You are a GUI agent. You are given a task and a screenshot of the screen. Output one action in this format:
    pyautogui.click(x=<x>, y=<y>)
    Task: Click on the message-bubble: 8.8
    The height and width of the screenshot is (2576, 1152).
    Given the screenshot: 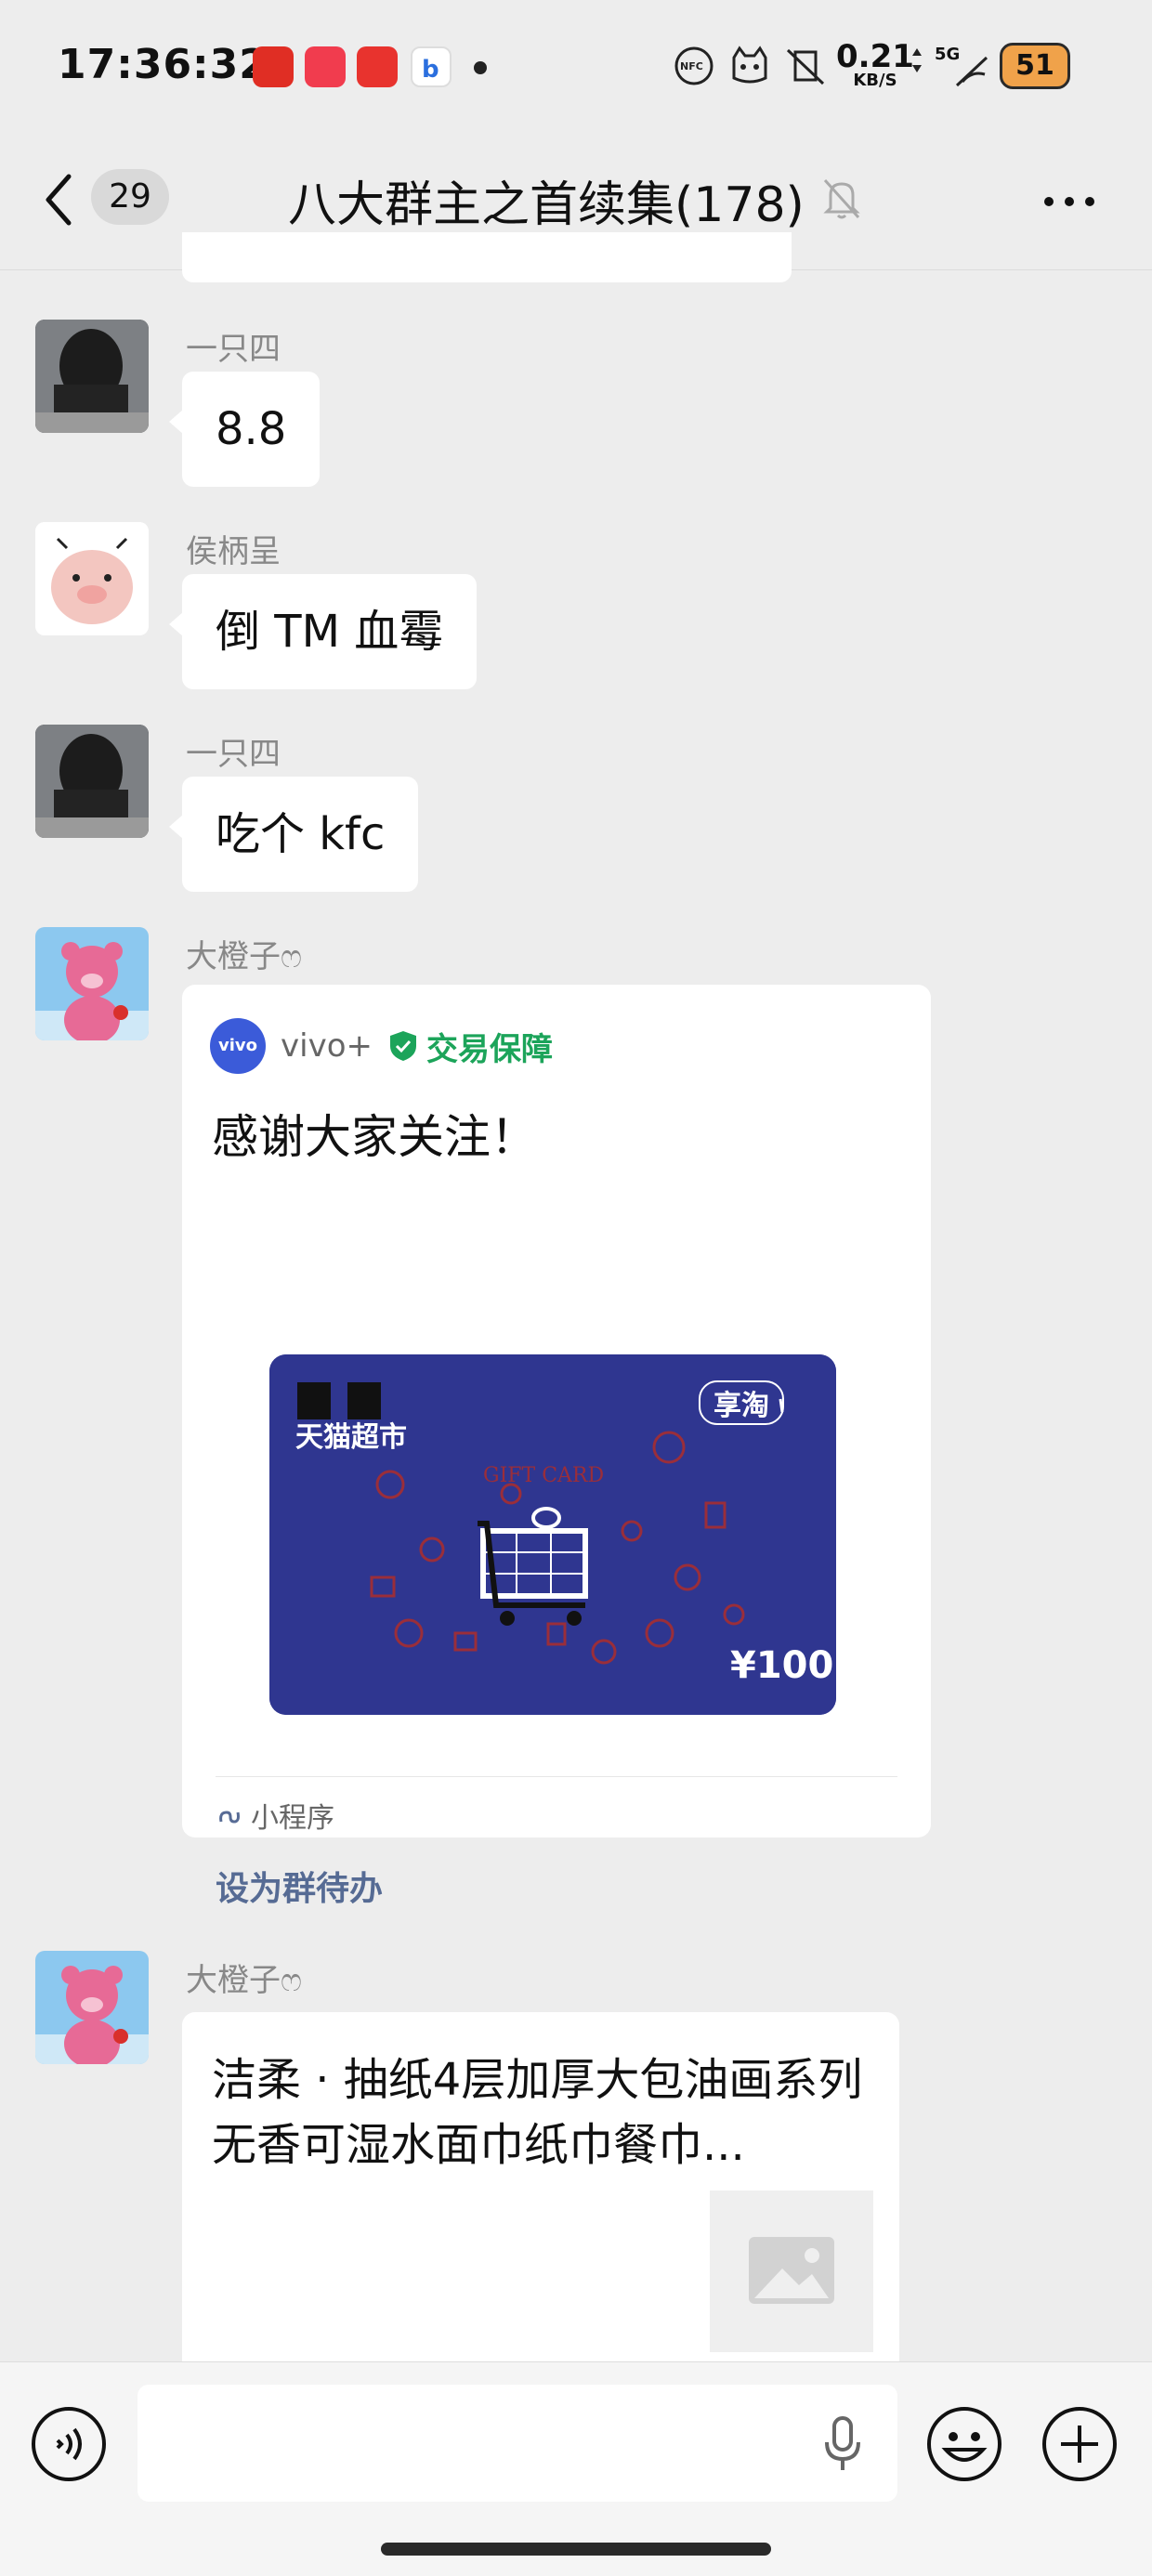 What is the action you would take?
    pyautogui.click(x=244, y=430)
    